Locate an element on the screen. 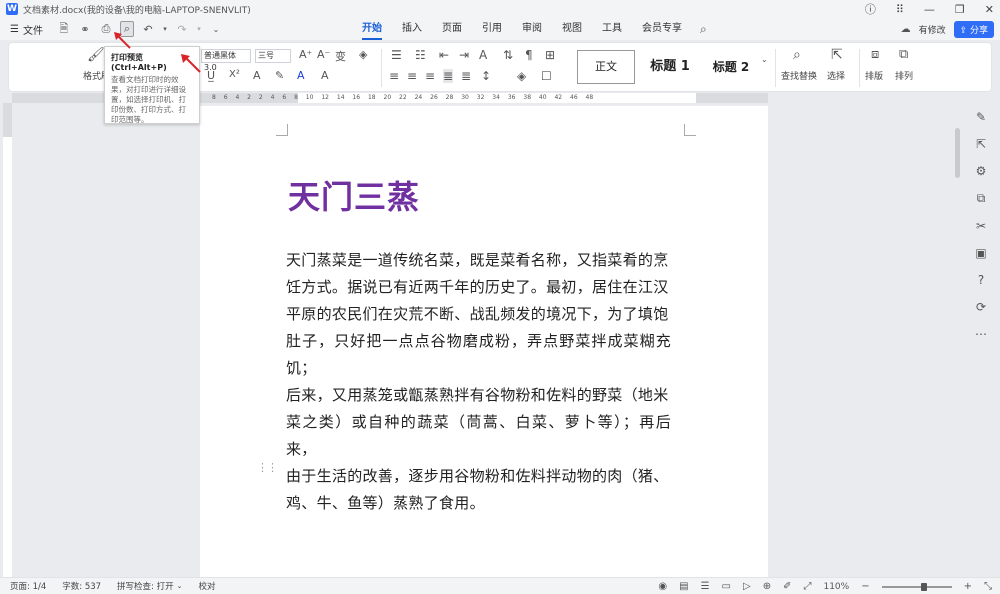  tab-tools: 工具 is located at coordinates (612, 29).